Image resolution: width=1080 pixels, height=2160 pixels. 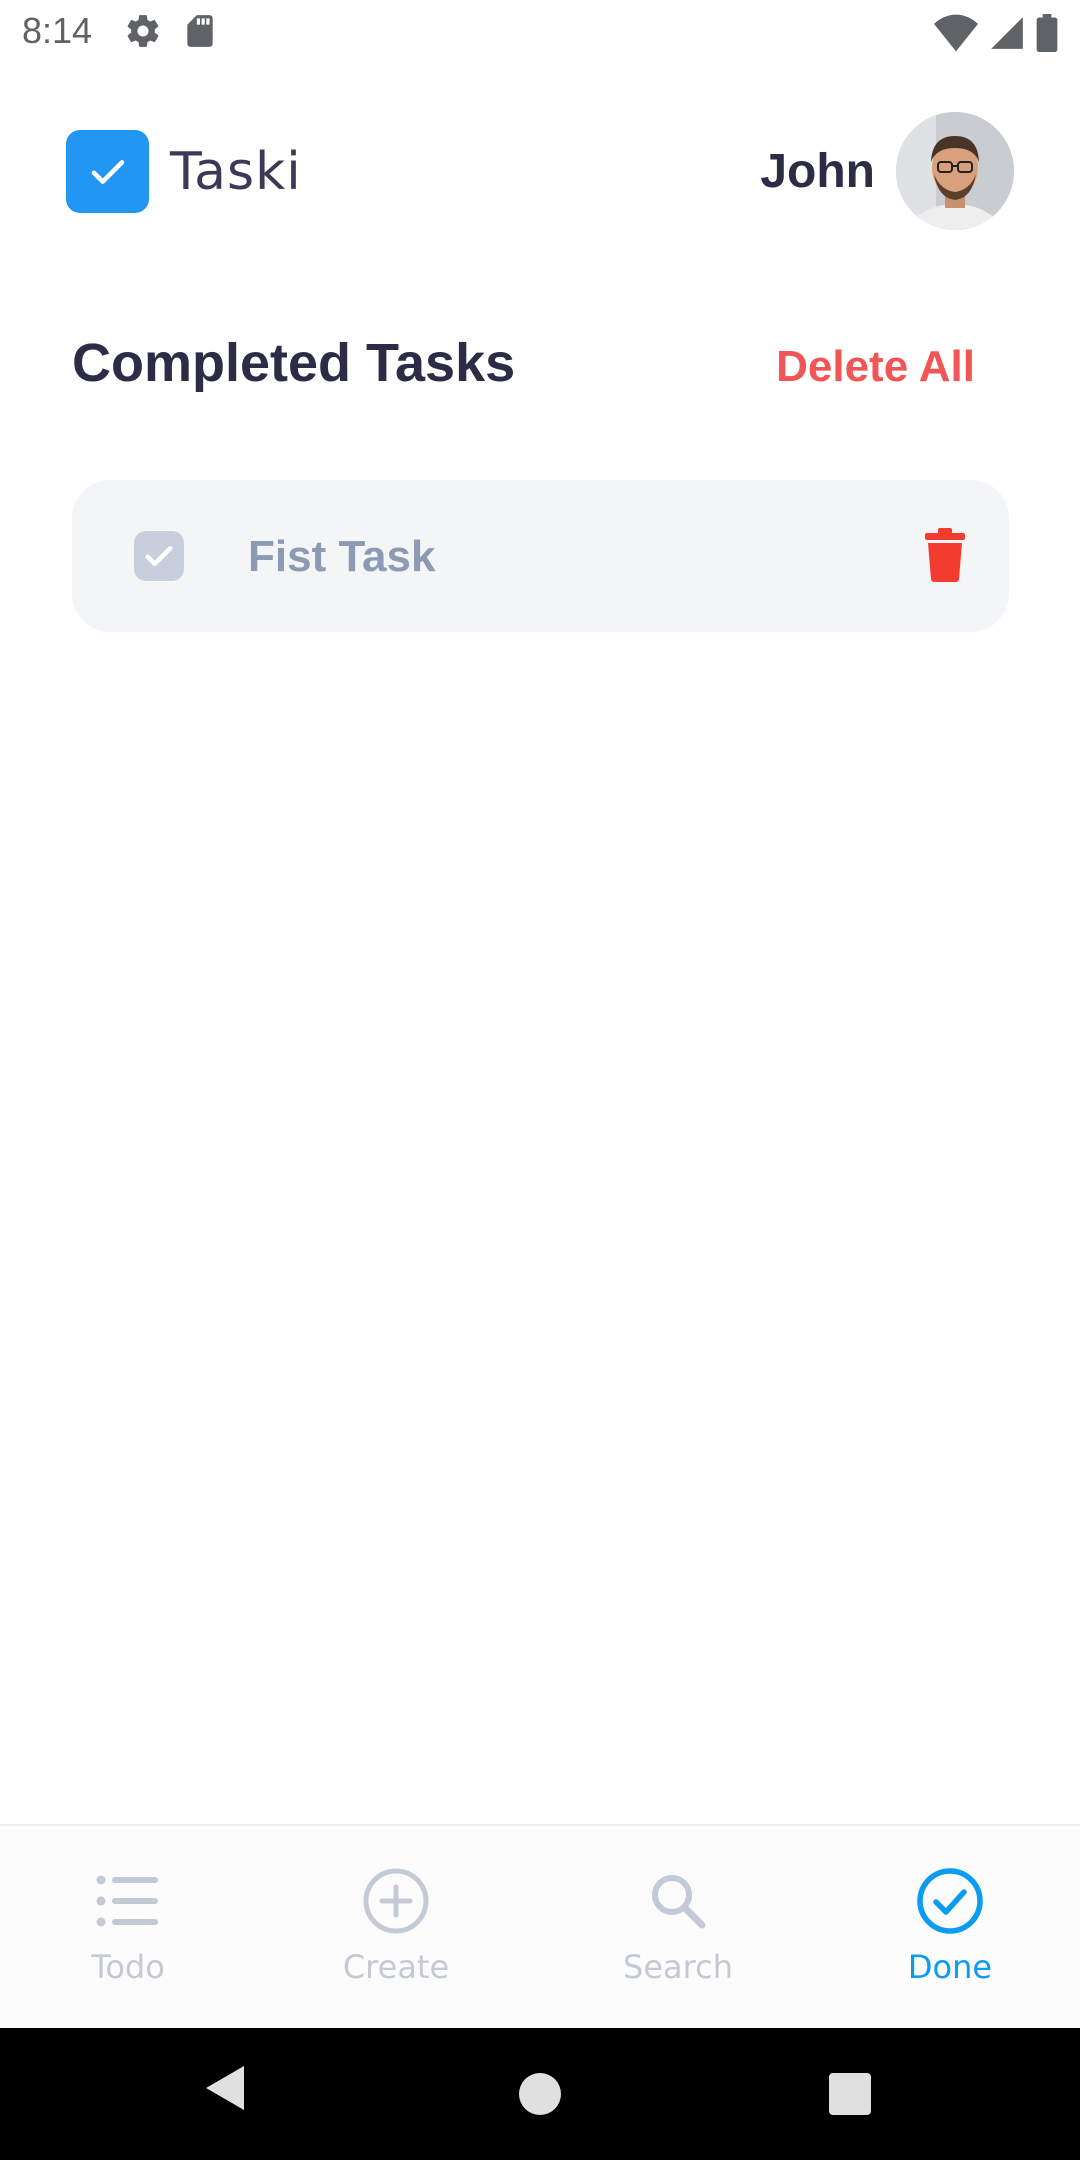 I want to click on app-logo, so click(x=107, y=171).